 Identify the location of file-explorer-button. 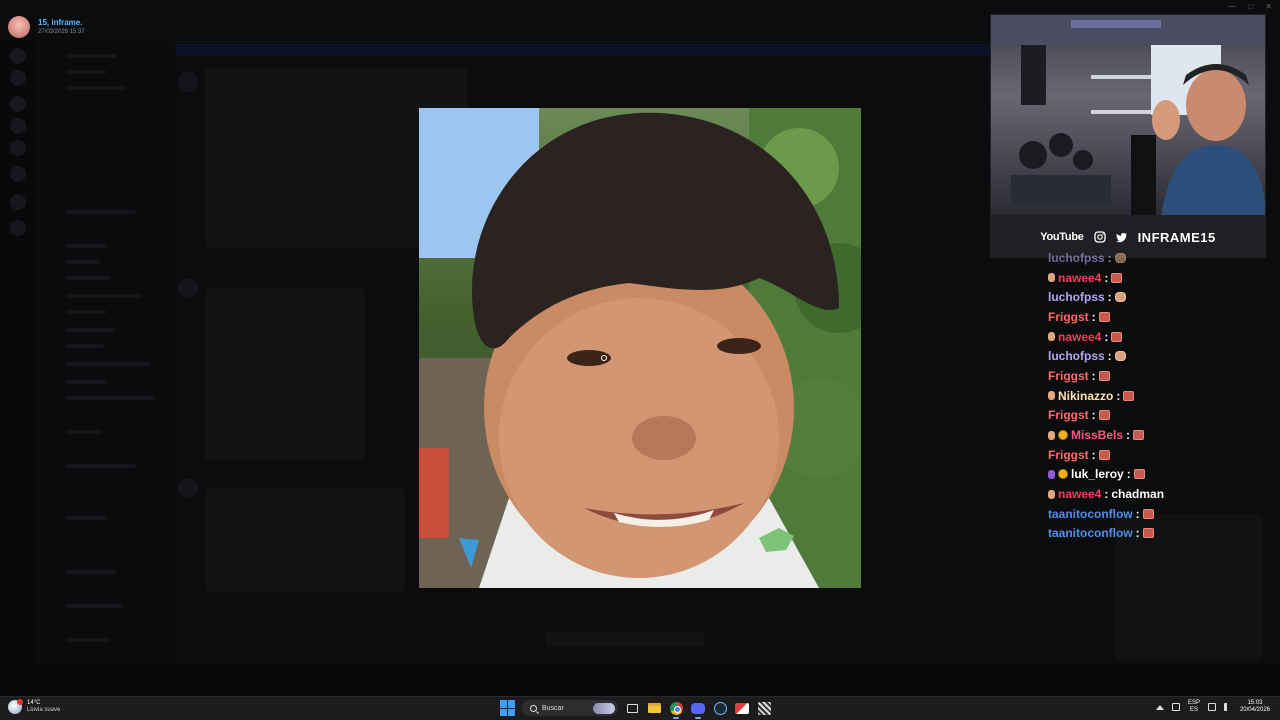
(654, 708).